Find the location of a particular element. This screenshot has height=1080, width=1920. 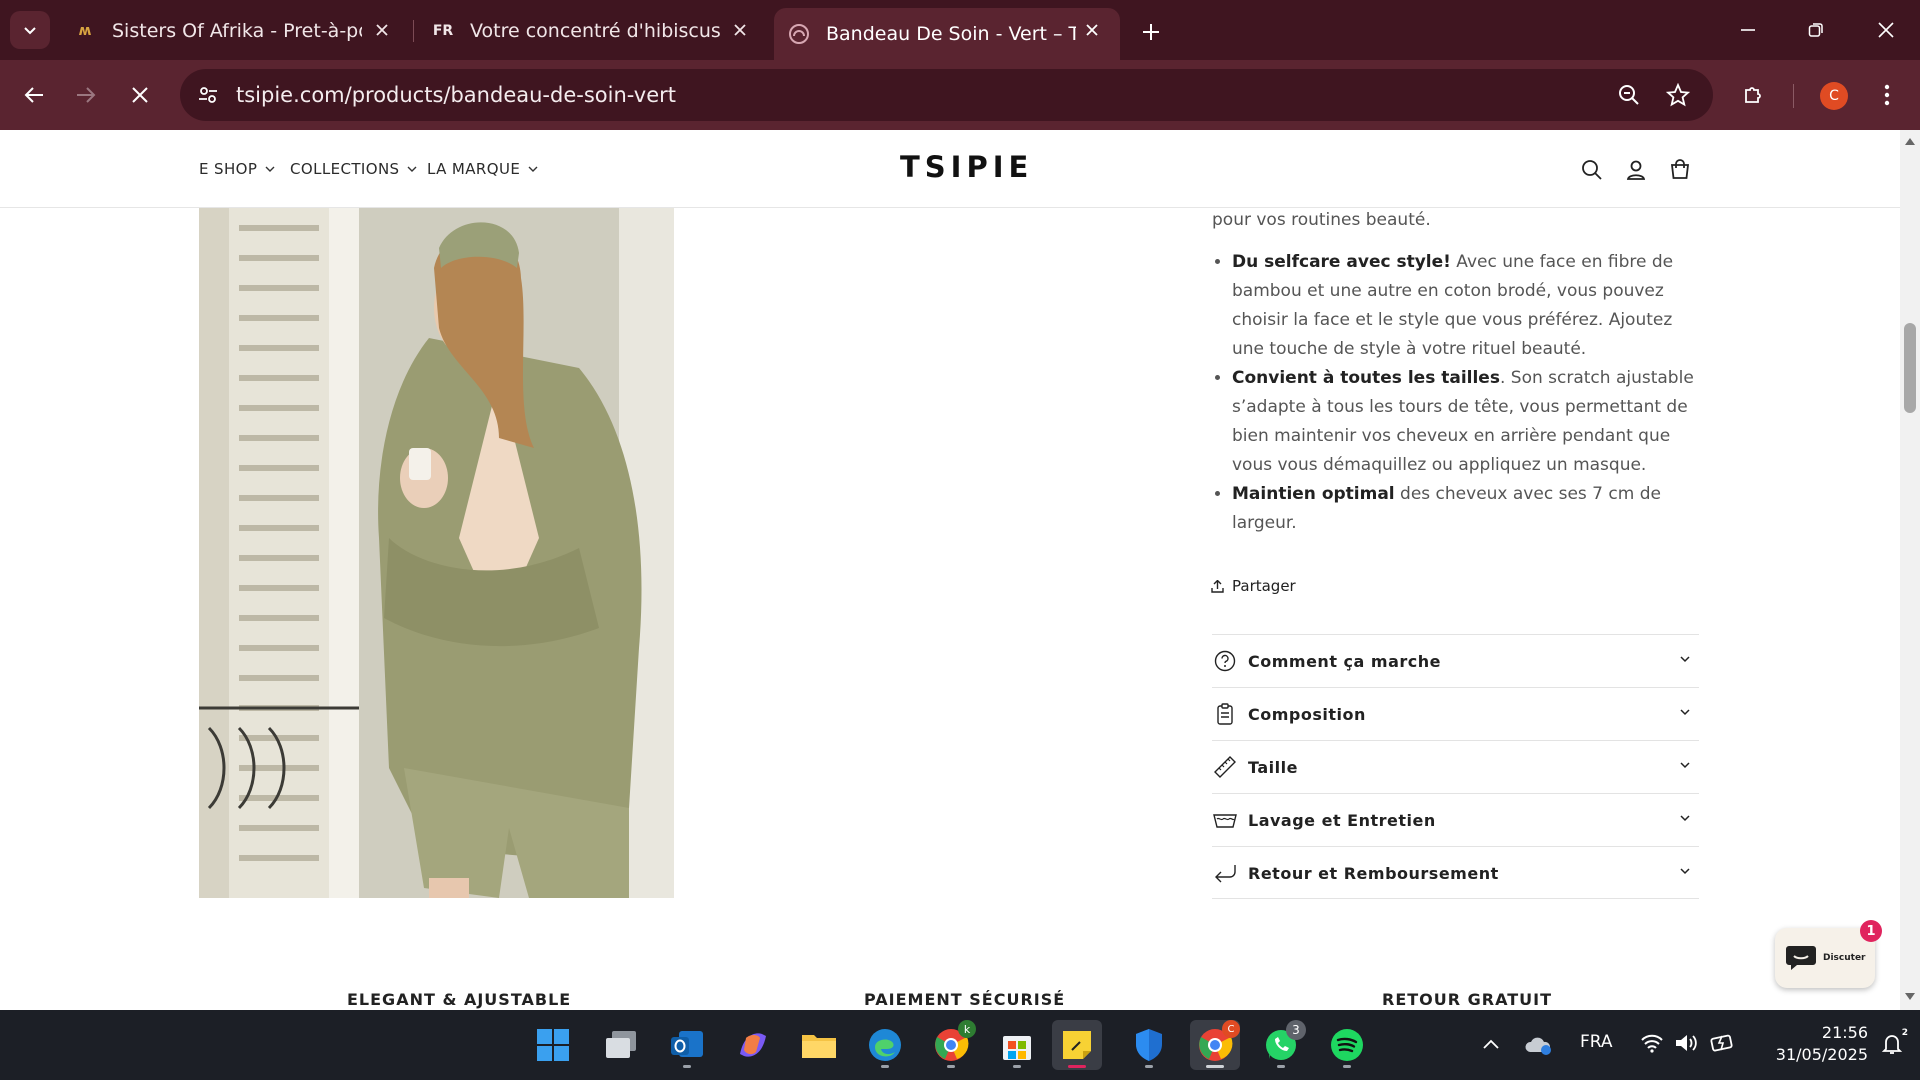

profile-avatar: C is located at coordinates (1834, 96).